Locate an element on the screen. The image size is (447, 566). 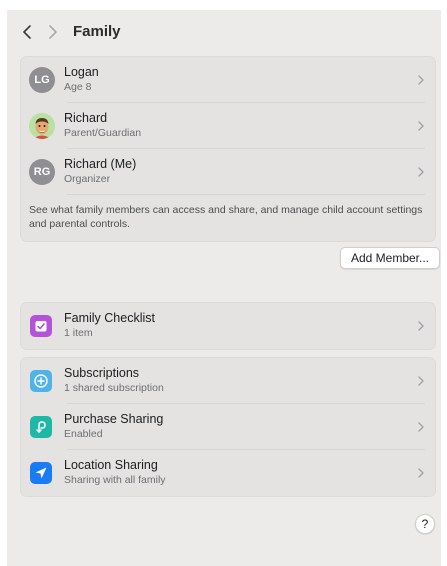
row-subtitle: 1 shared subscription is located at coordinates (114, 388).